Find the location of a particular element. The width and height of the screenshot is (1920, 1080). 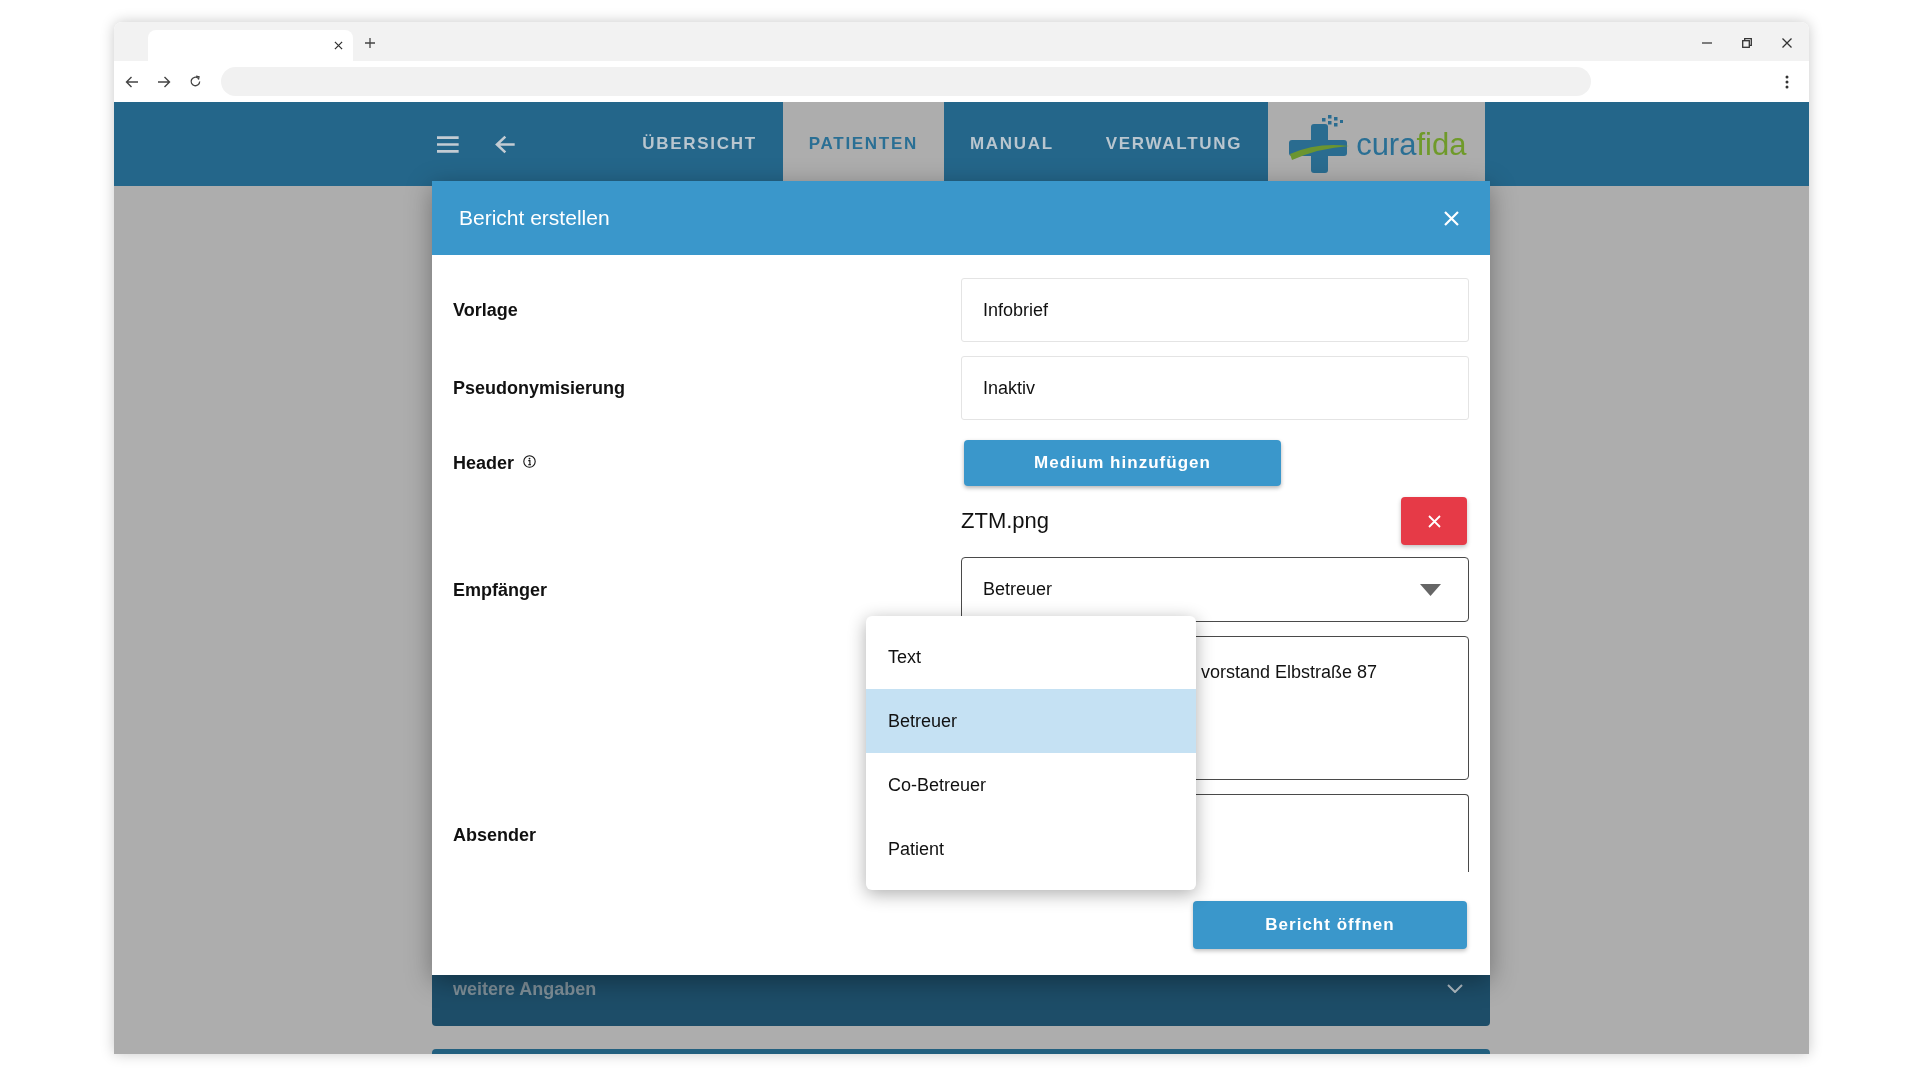

field-label: Pseudonymisierung is located at coordinates (539, 388).